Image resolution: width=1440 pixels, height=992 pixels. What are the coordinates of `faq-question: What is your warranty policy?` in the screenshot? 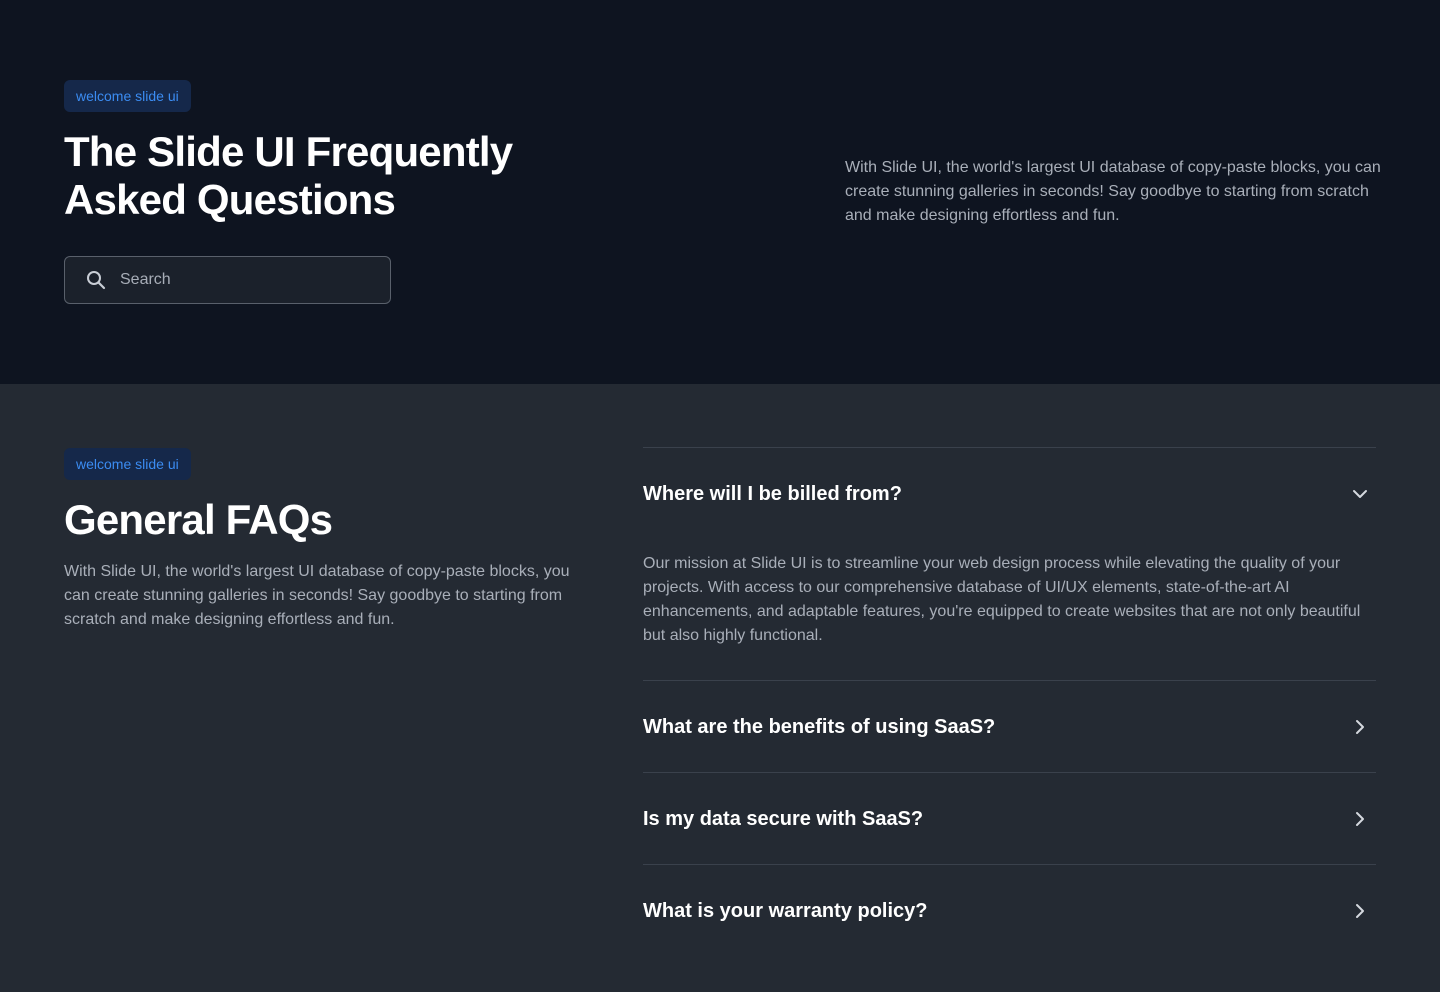 It's located at (785, 910).